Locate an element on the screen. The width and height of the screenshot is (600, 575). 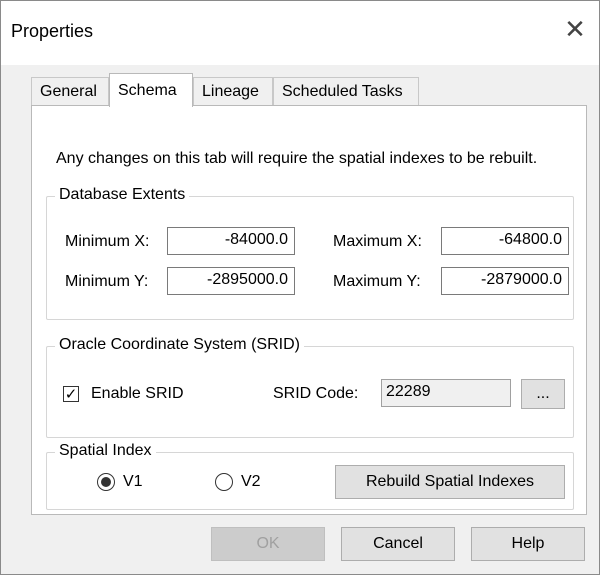
tab-lineage: Lineage is located at coordinates (233, 91).